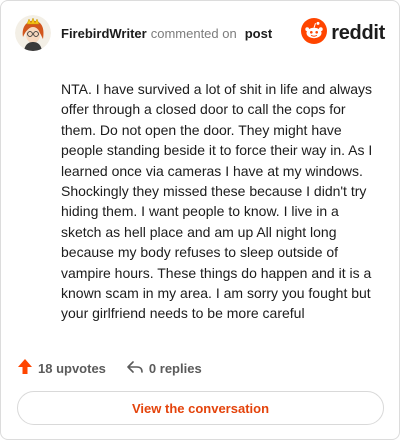 The height and width of the screenshot is (440, 400). I want to click on author-name: FirebirdWriter, so click(104, 33).